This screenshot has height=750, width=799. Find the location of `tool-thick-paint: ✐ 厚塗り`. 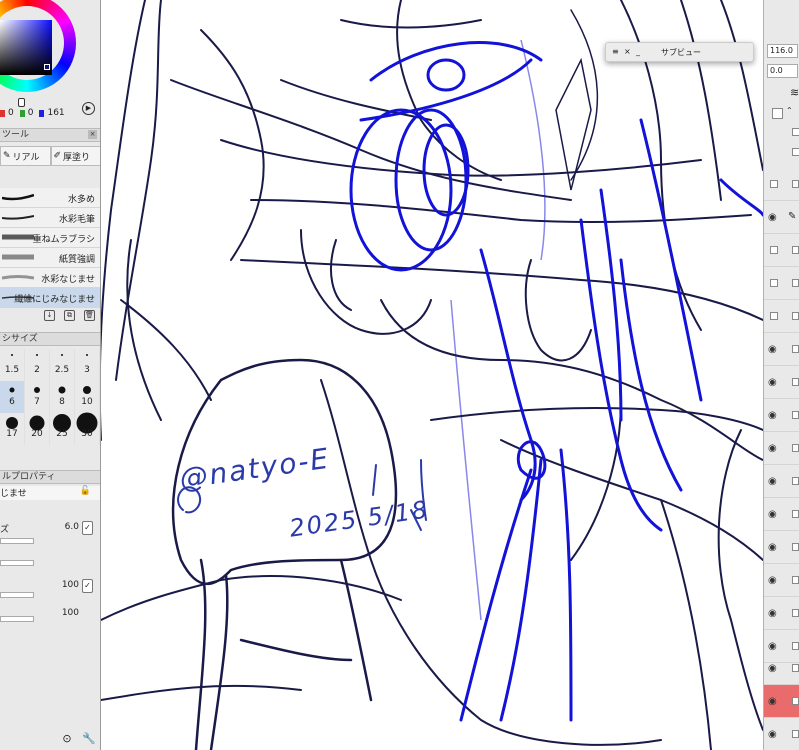

tool-thick-paint: ✐ 厚塗り is located at coordinates (75, 156).